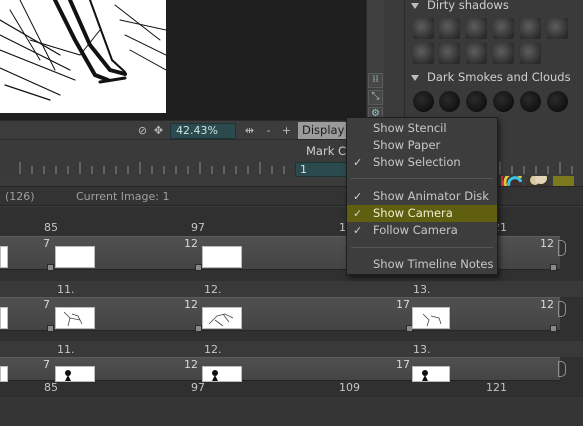 This screenshot has width=583, height=426. What do you see at coordinates (268, 130) in the screenshot?
I see `zoom-out-button: -` at bounding box center [268, 130].